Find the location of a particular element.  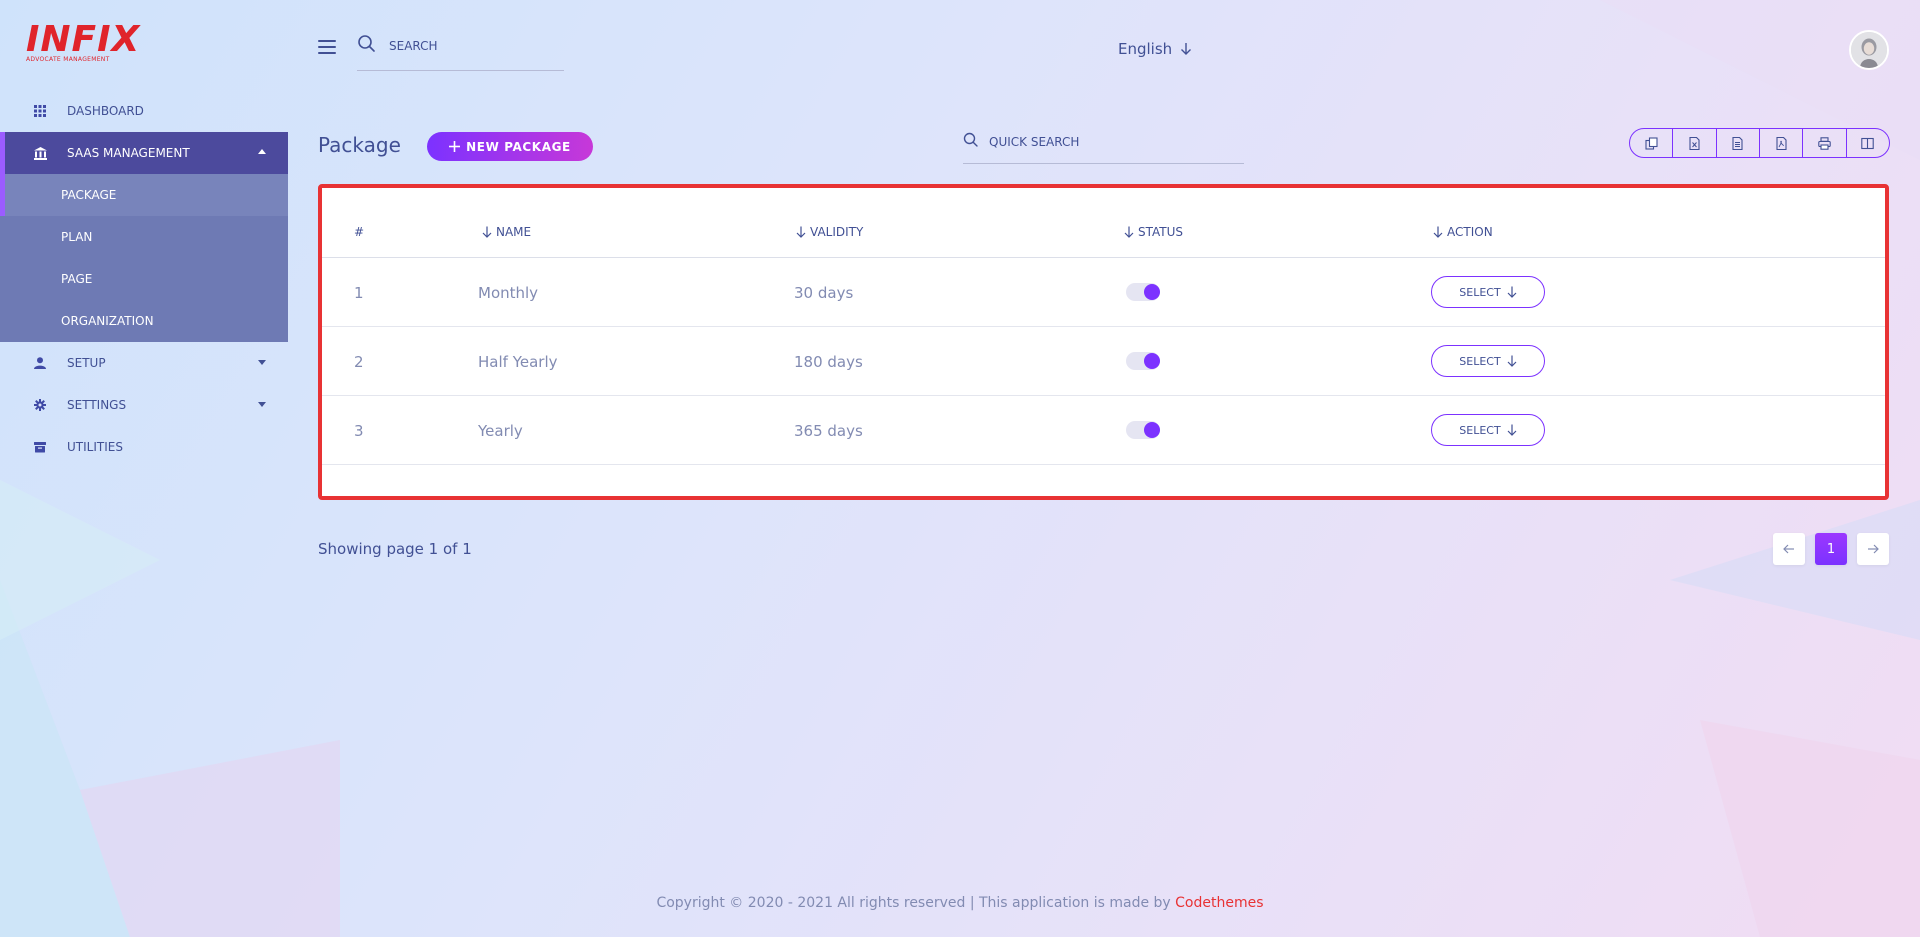

chevron-down-icon is located at coordinates (262, 404).